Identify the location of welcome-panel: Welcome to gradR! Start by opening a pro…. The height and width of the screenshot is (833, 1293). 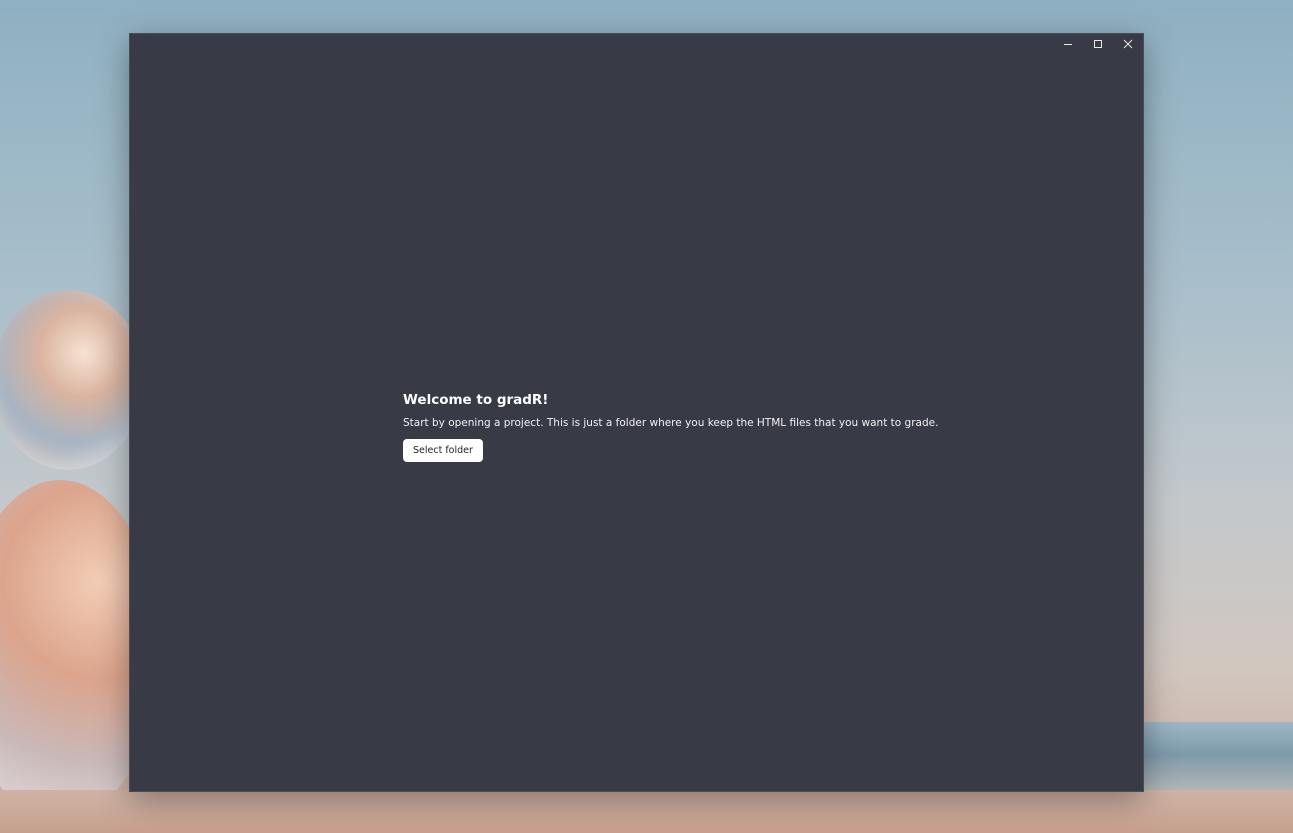
(670, 427).